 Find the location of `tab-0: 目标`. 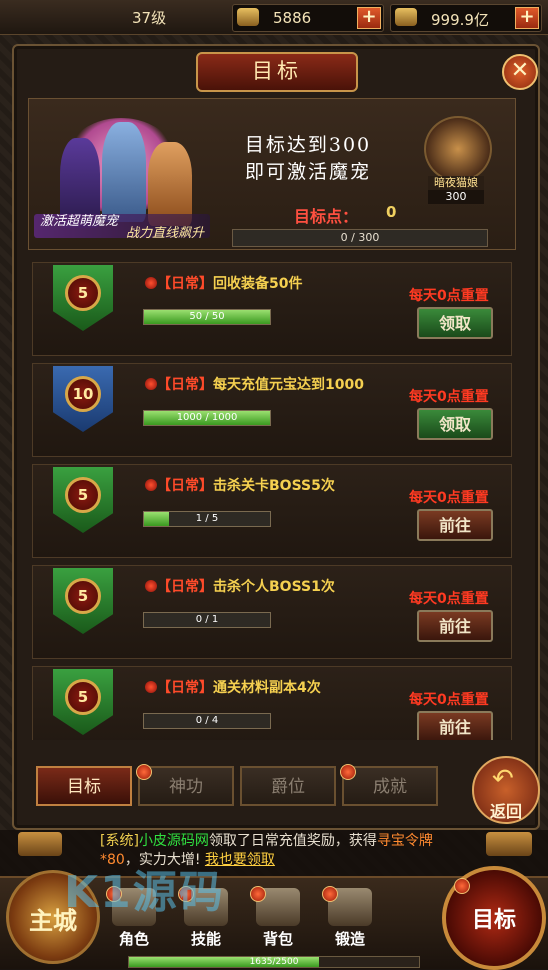

tab-0: 目标 is located at coordinates (84, 786).